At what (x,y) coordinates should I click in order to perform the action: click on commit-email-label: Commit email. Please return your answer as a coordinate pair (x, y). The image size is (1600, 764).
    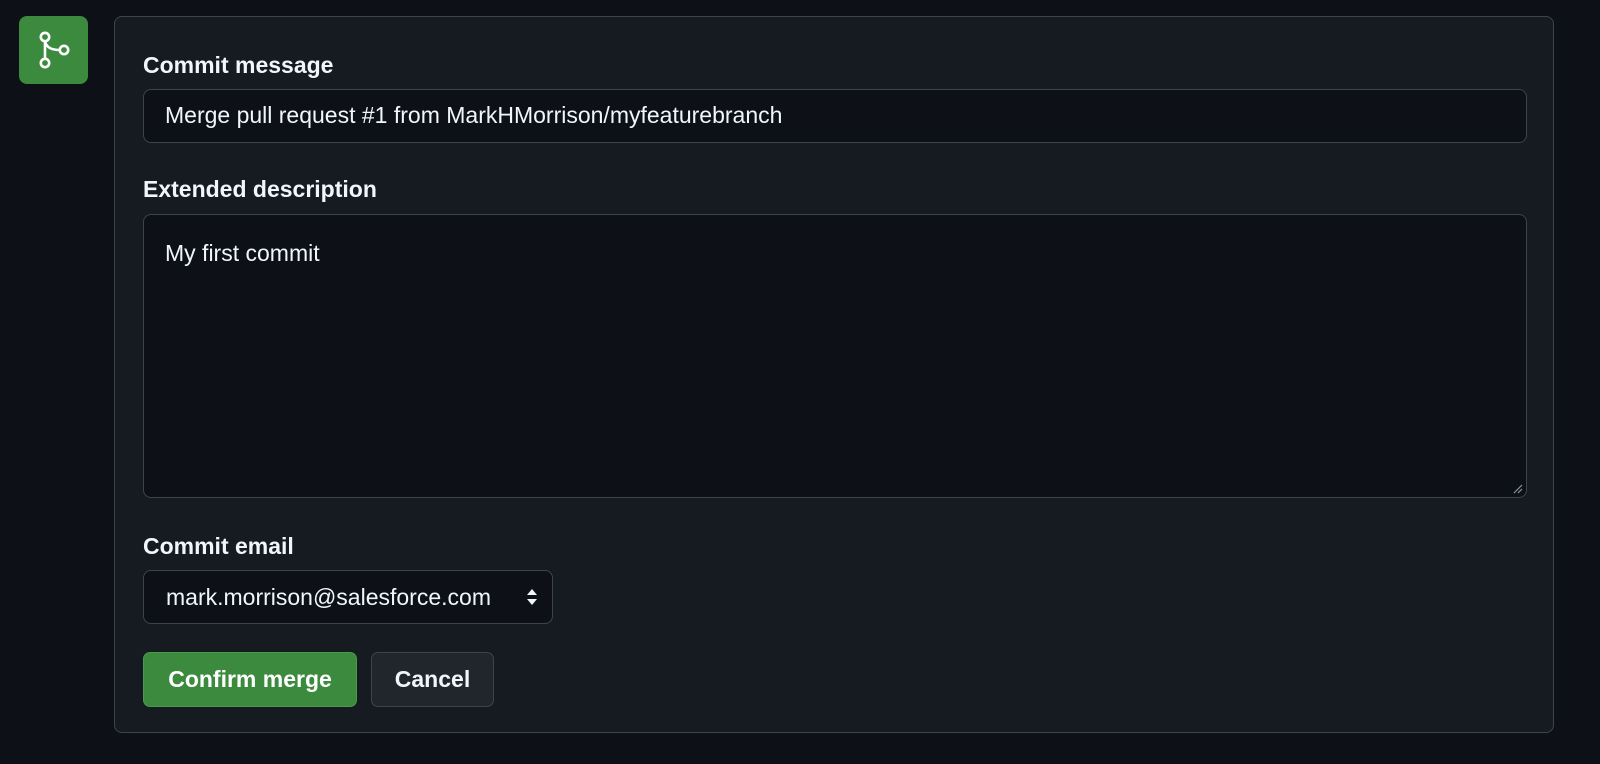
    Looking at the image, I should click on (218, 546).